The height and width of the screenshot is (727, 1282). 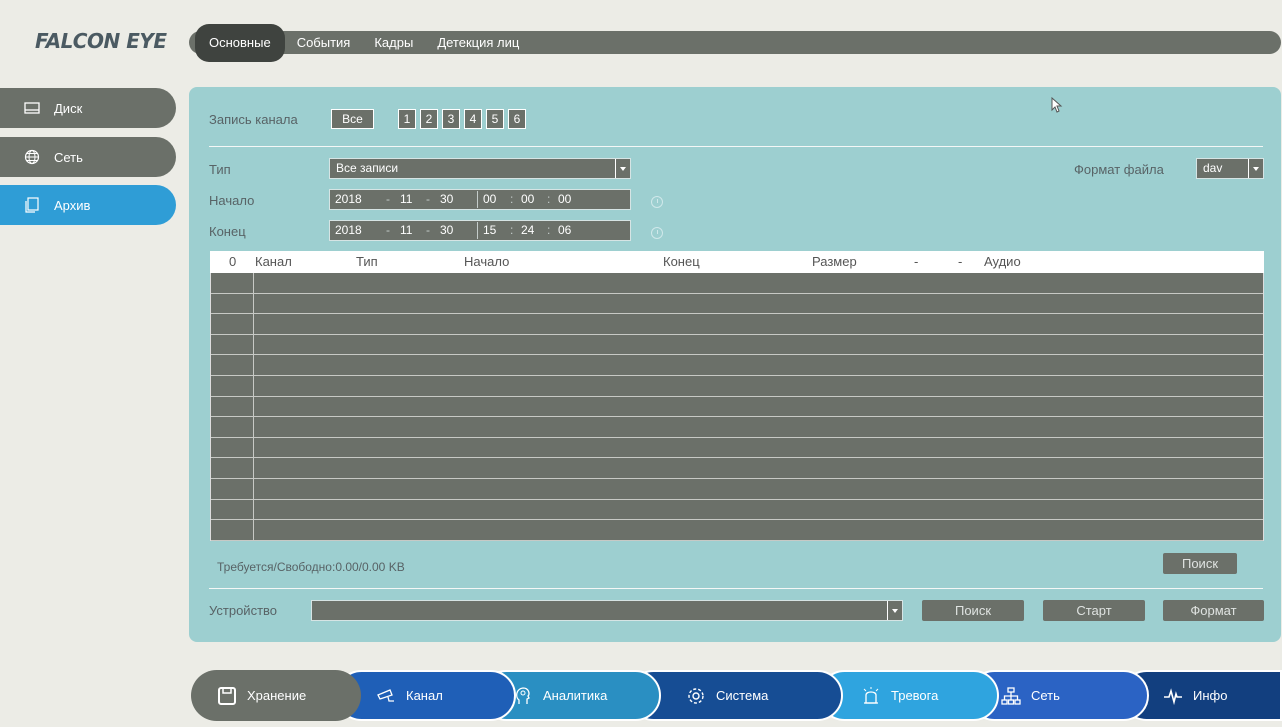 I want to click on col-end: Конец, so click(x=681, y=261).